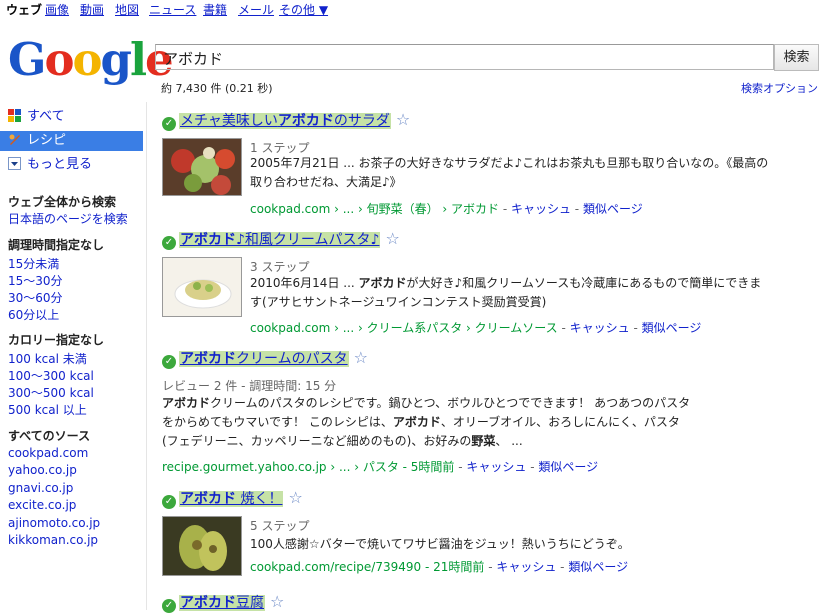 The width and height of the screenshot is (826, 613). I want to click on title-text: 豆腐, so click(250, 603).